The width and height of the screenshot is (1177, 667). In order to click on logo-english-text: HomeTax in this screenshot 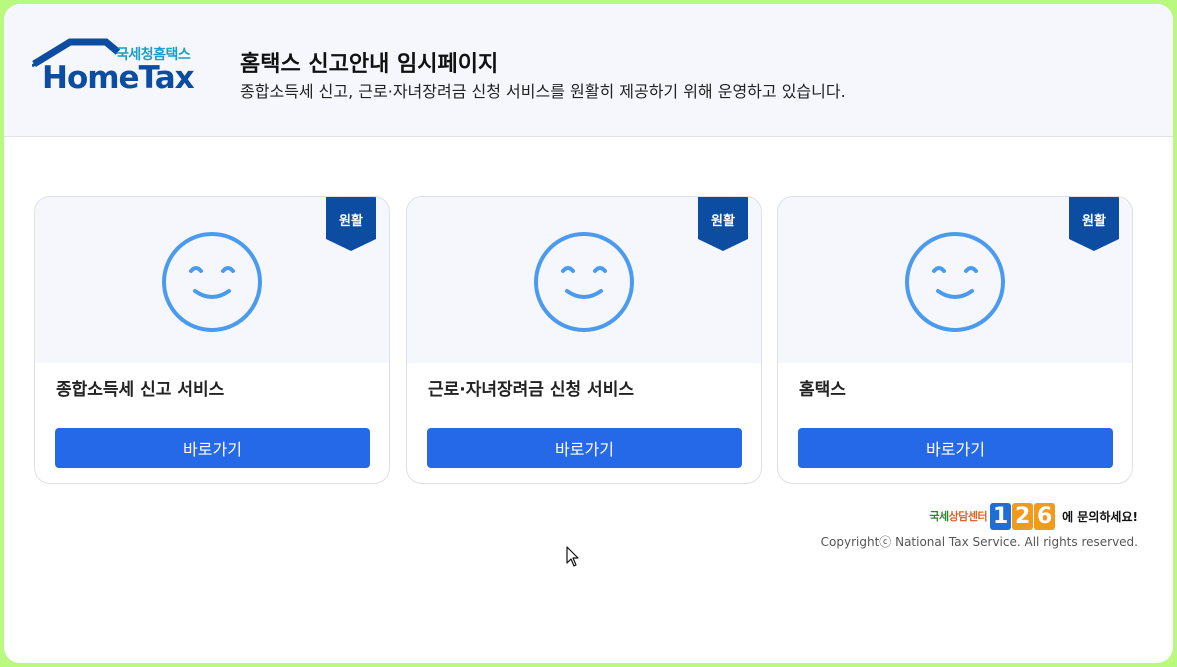, I will do `click(118, 78)`.